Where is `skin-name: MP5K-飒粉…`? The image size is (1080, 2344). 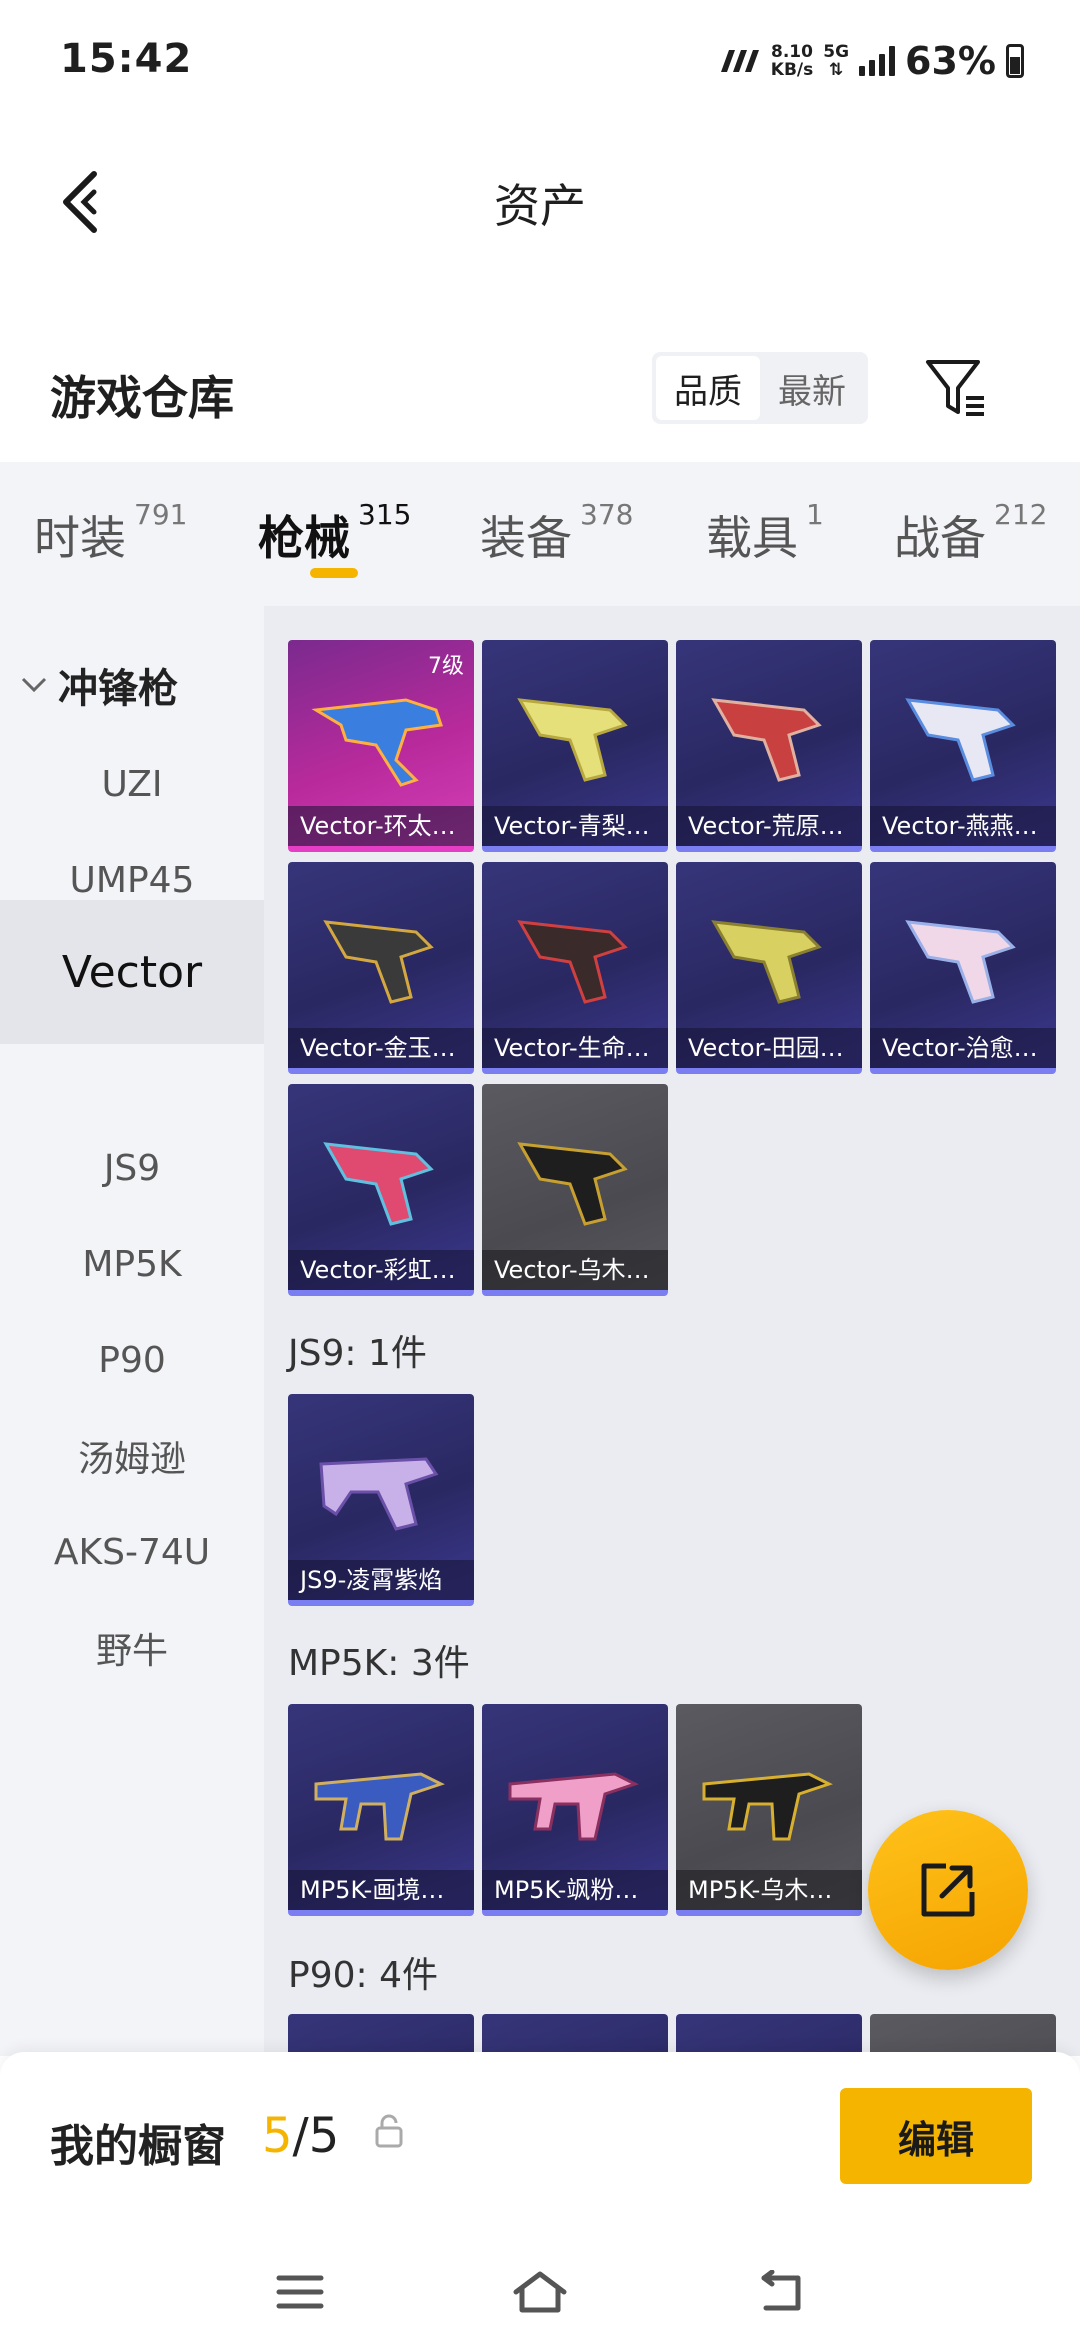 skin-name: MP5K-飒粉… is located at coordinates (575, 1890).